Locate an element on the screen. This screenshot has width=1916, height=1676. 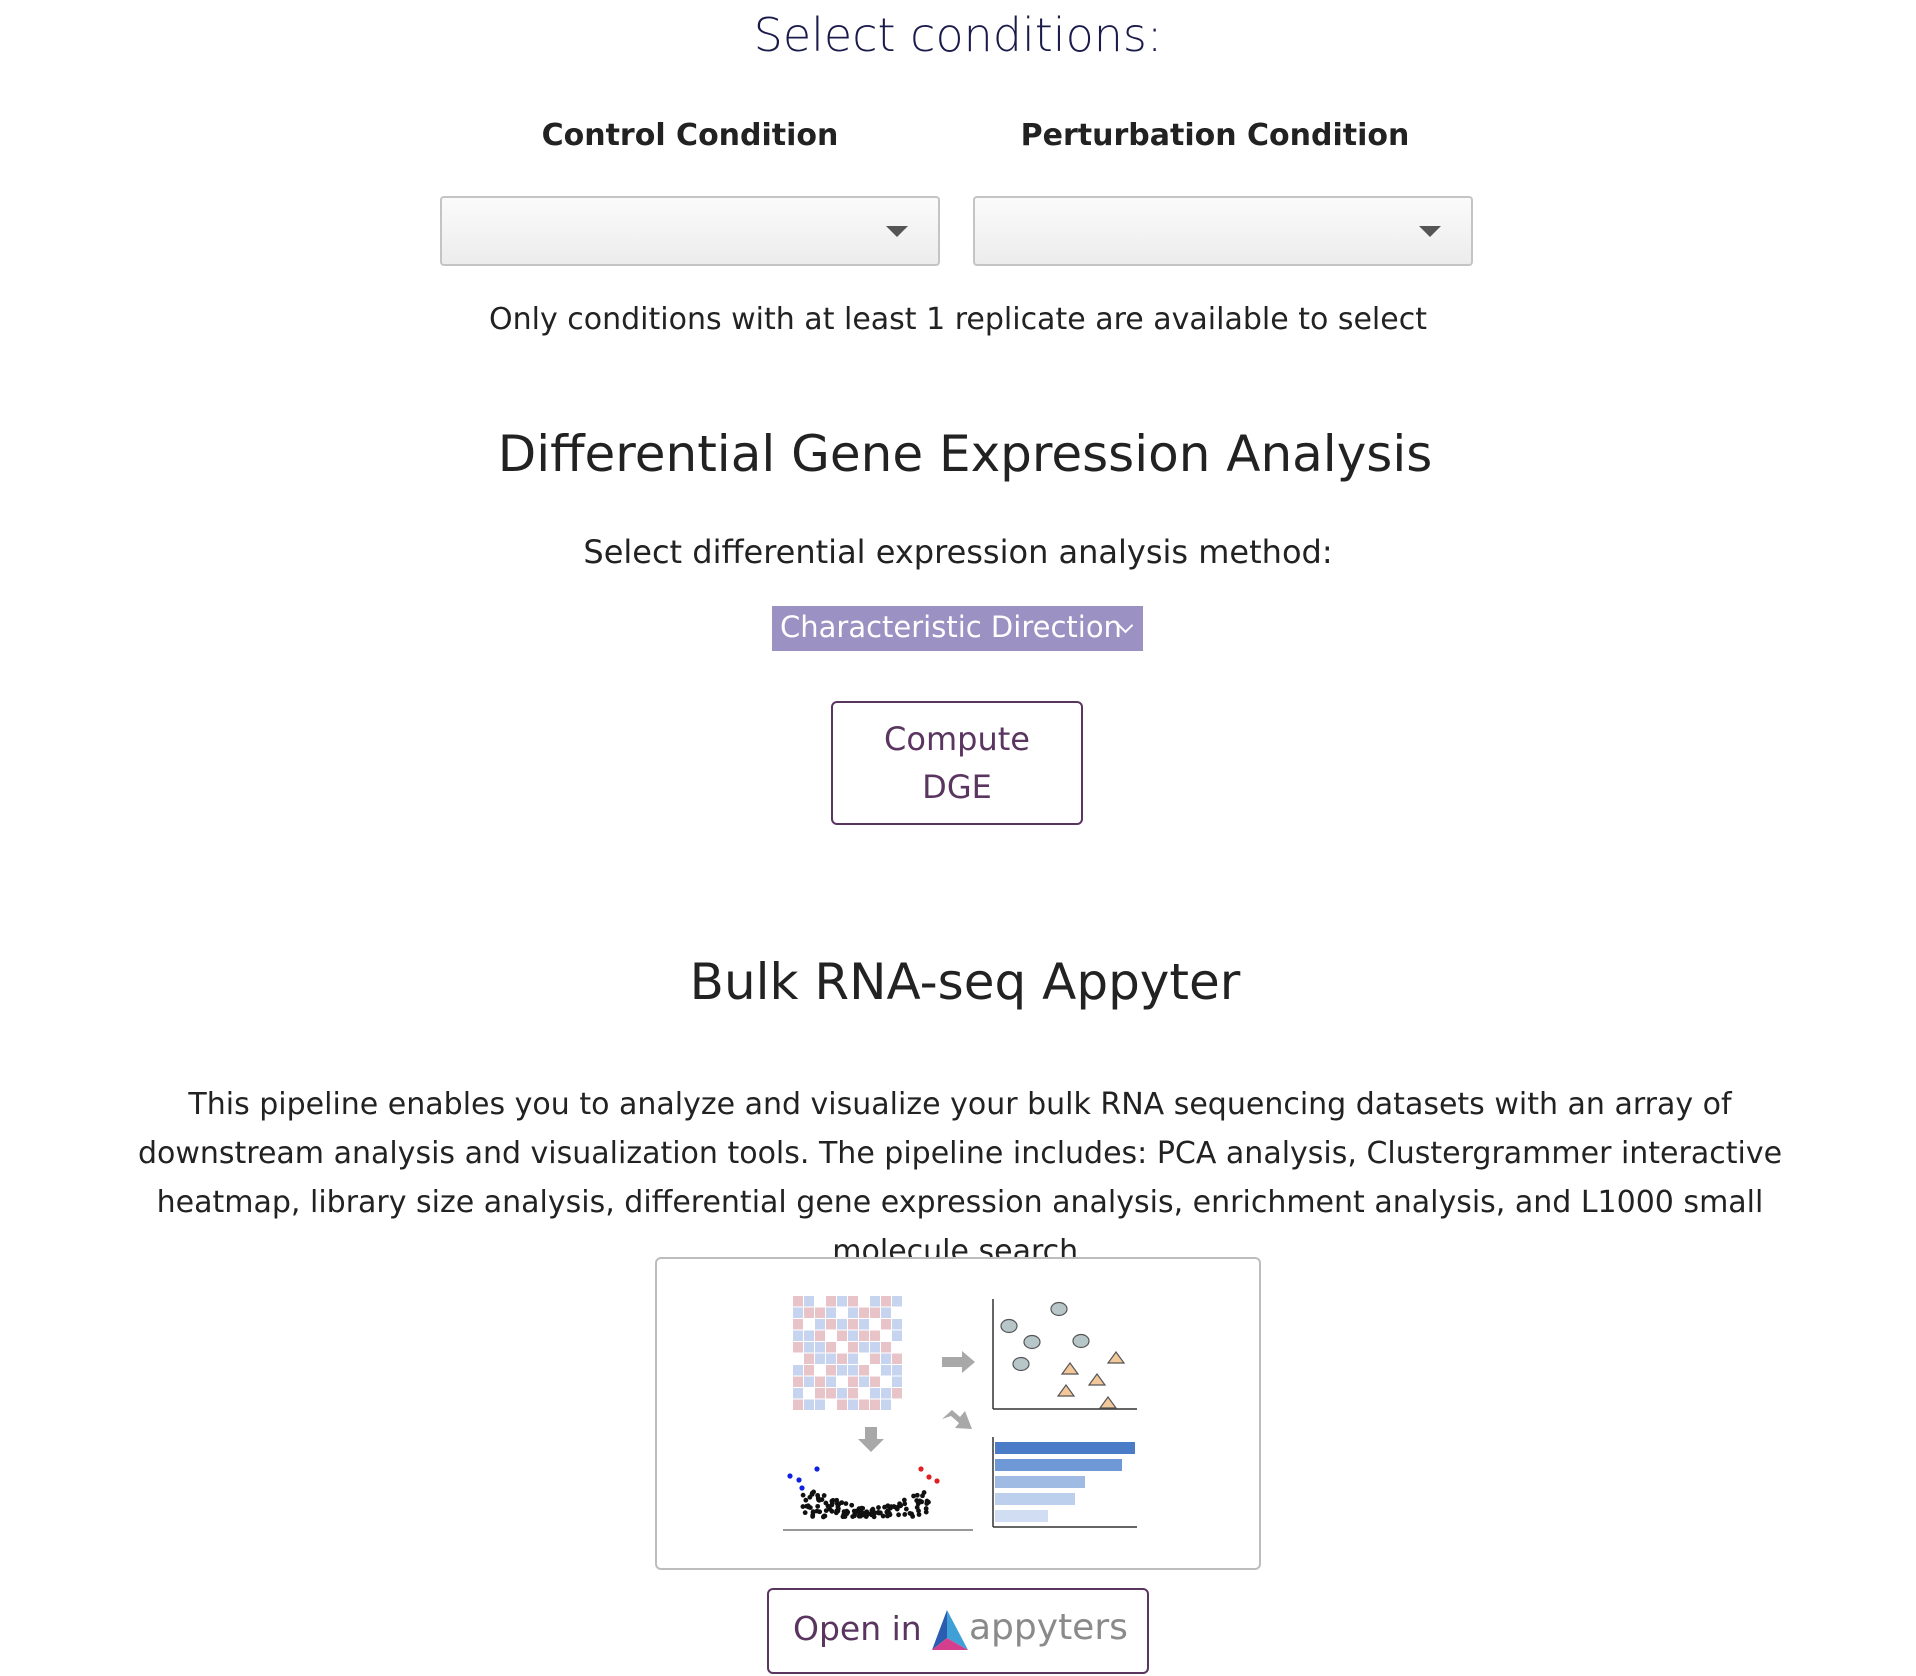
method-select: Characteristic Direction is located at coordinates (957, 628).